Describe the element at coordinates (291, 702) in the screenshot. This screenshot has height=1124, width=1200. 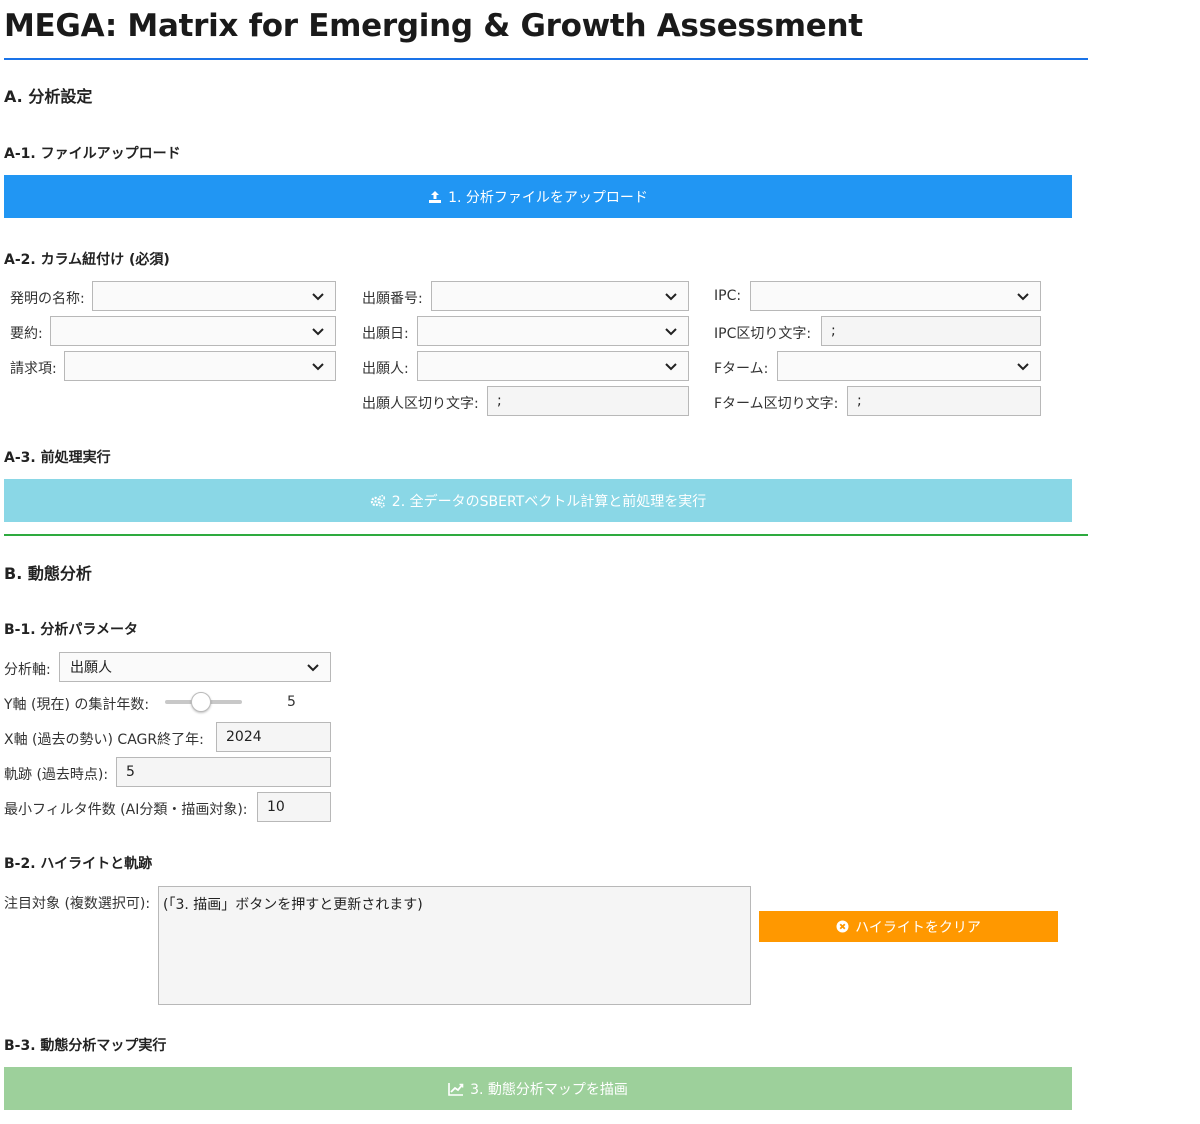
I see `years-value: 5` at that location.